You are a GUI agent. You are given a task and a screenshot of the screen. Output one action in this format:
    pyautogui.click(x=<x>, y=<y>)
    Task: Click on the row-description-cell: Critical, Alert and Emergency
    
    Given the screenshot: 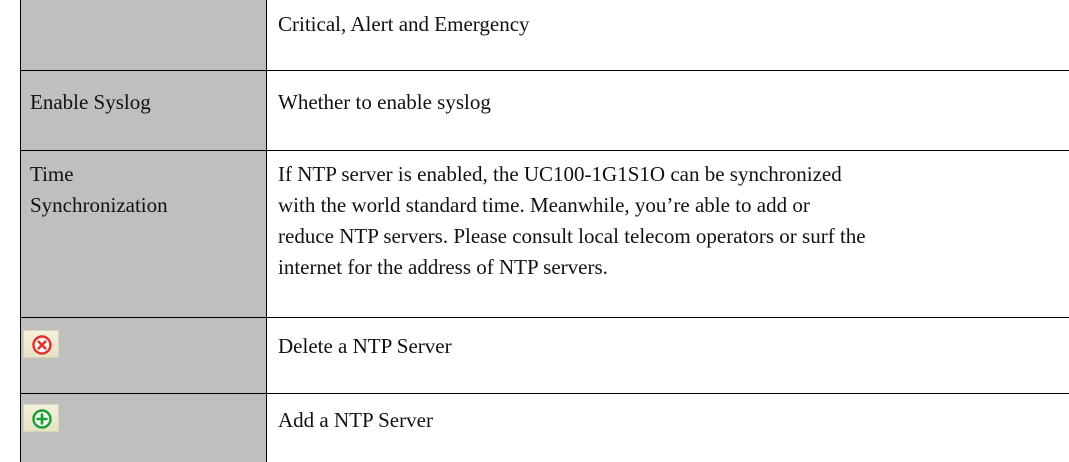 What is the action you would take?
    pyautogui.click(x=668, y=35)
    